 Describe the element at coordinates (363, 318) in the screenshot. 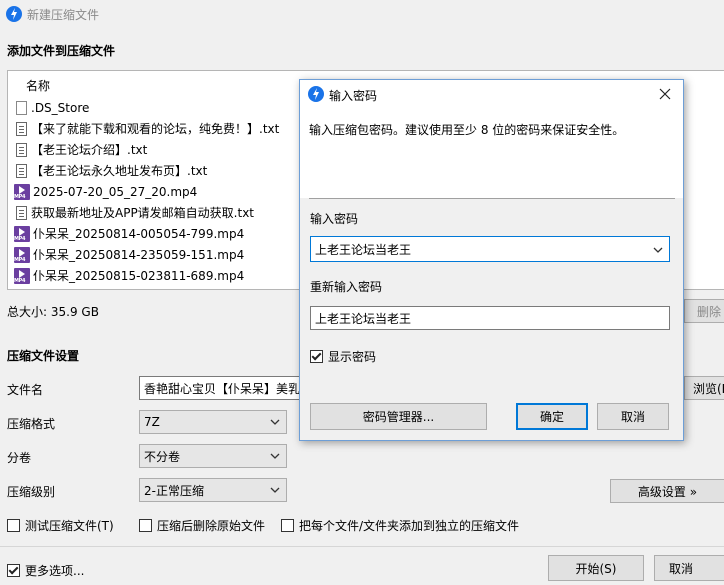

I see `reenter-password-value: 上老王论坛当老王` at that location.